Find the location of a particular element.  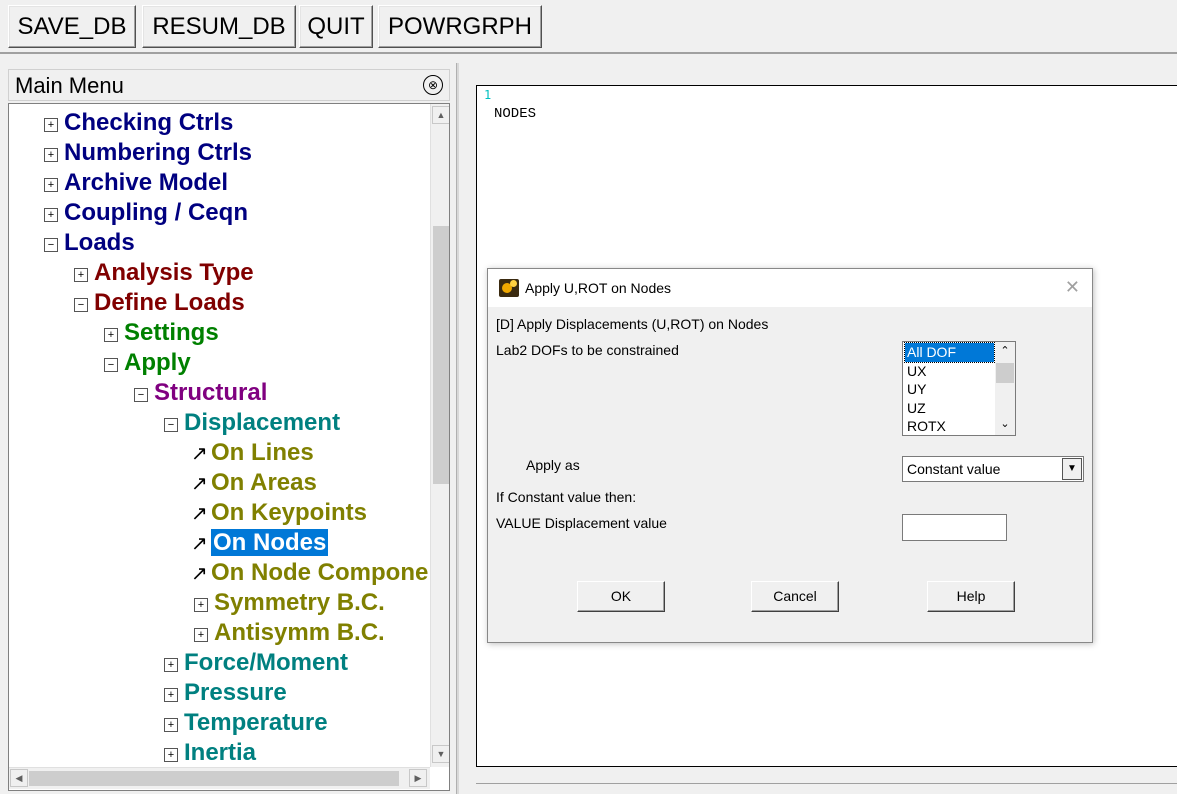

tree-item-label: Checking Ctrls is located at coordinates (148, 122).